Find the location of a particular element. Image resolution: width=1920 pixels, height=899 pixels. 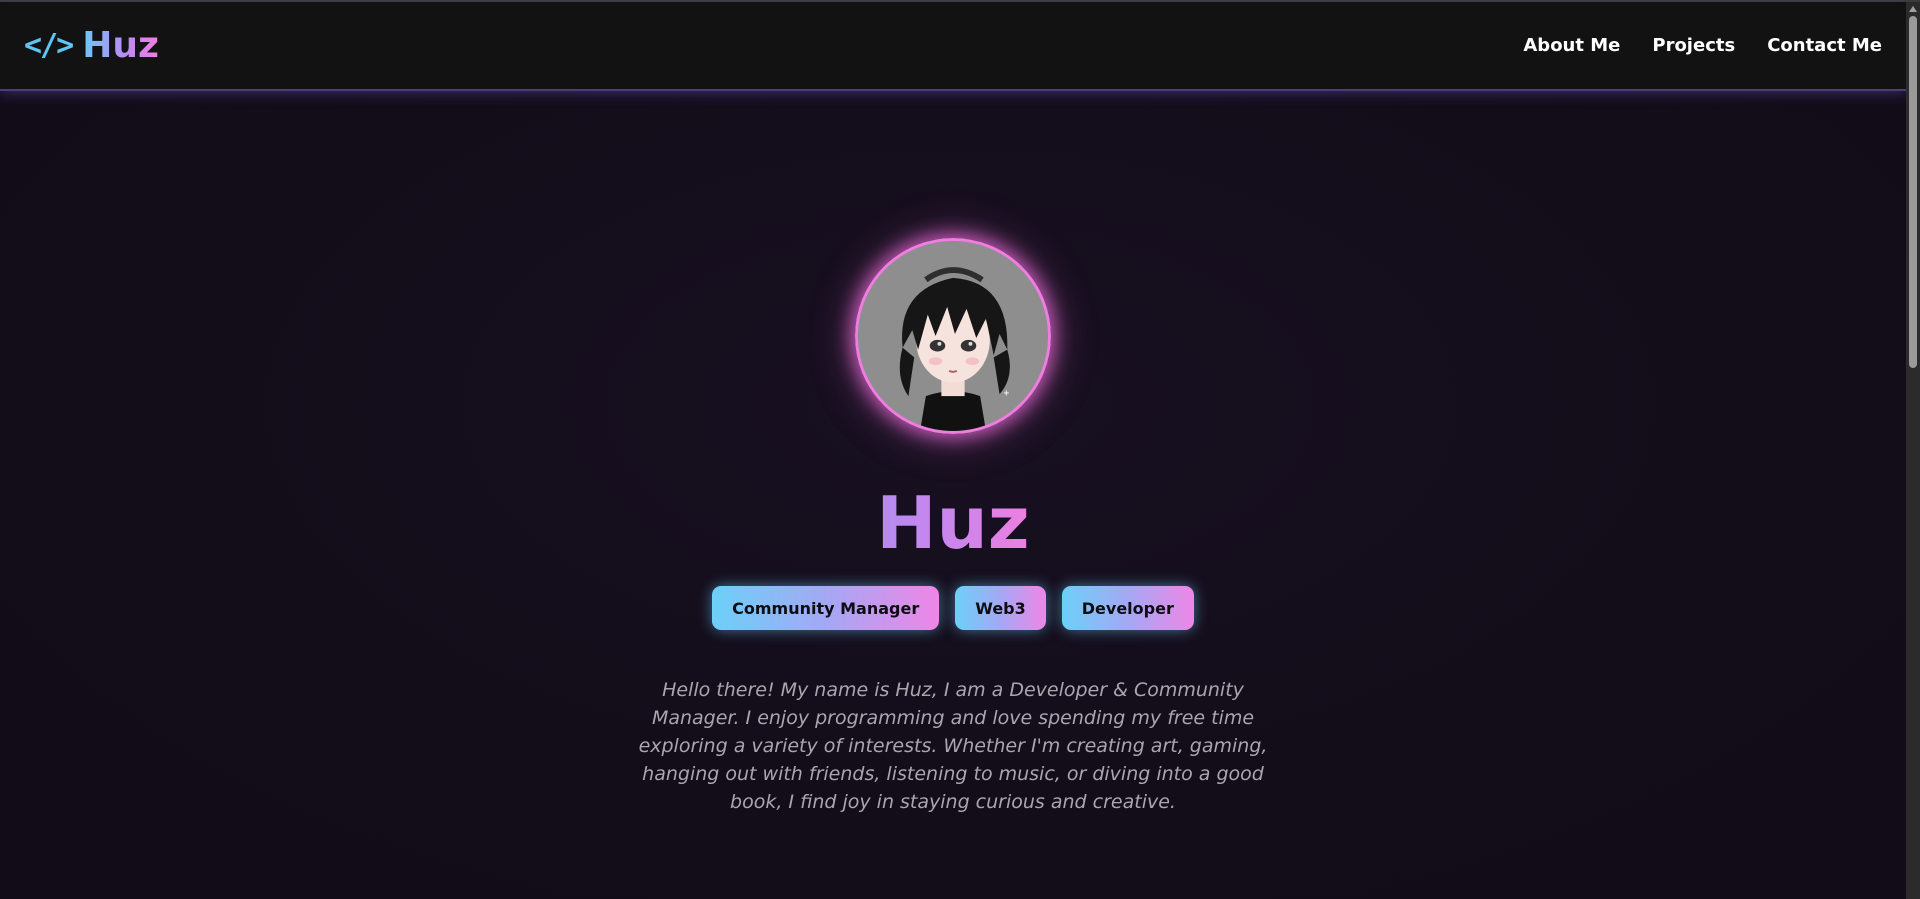

tag-web3: Web3 is located at coordinates (1000, 608).